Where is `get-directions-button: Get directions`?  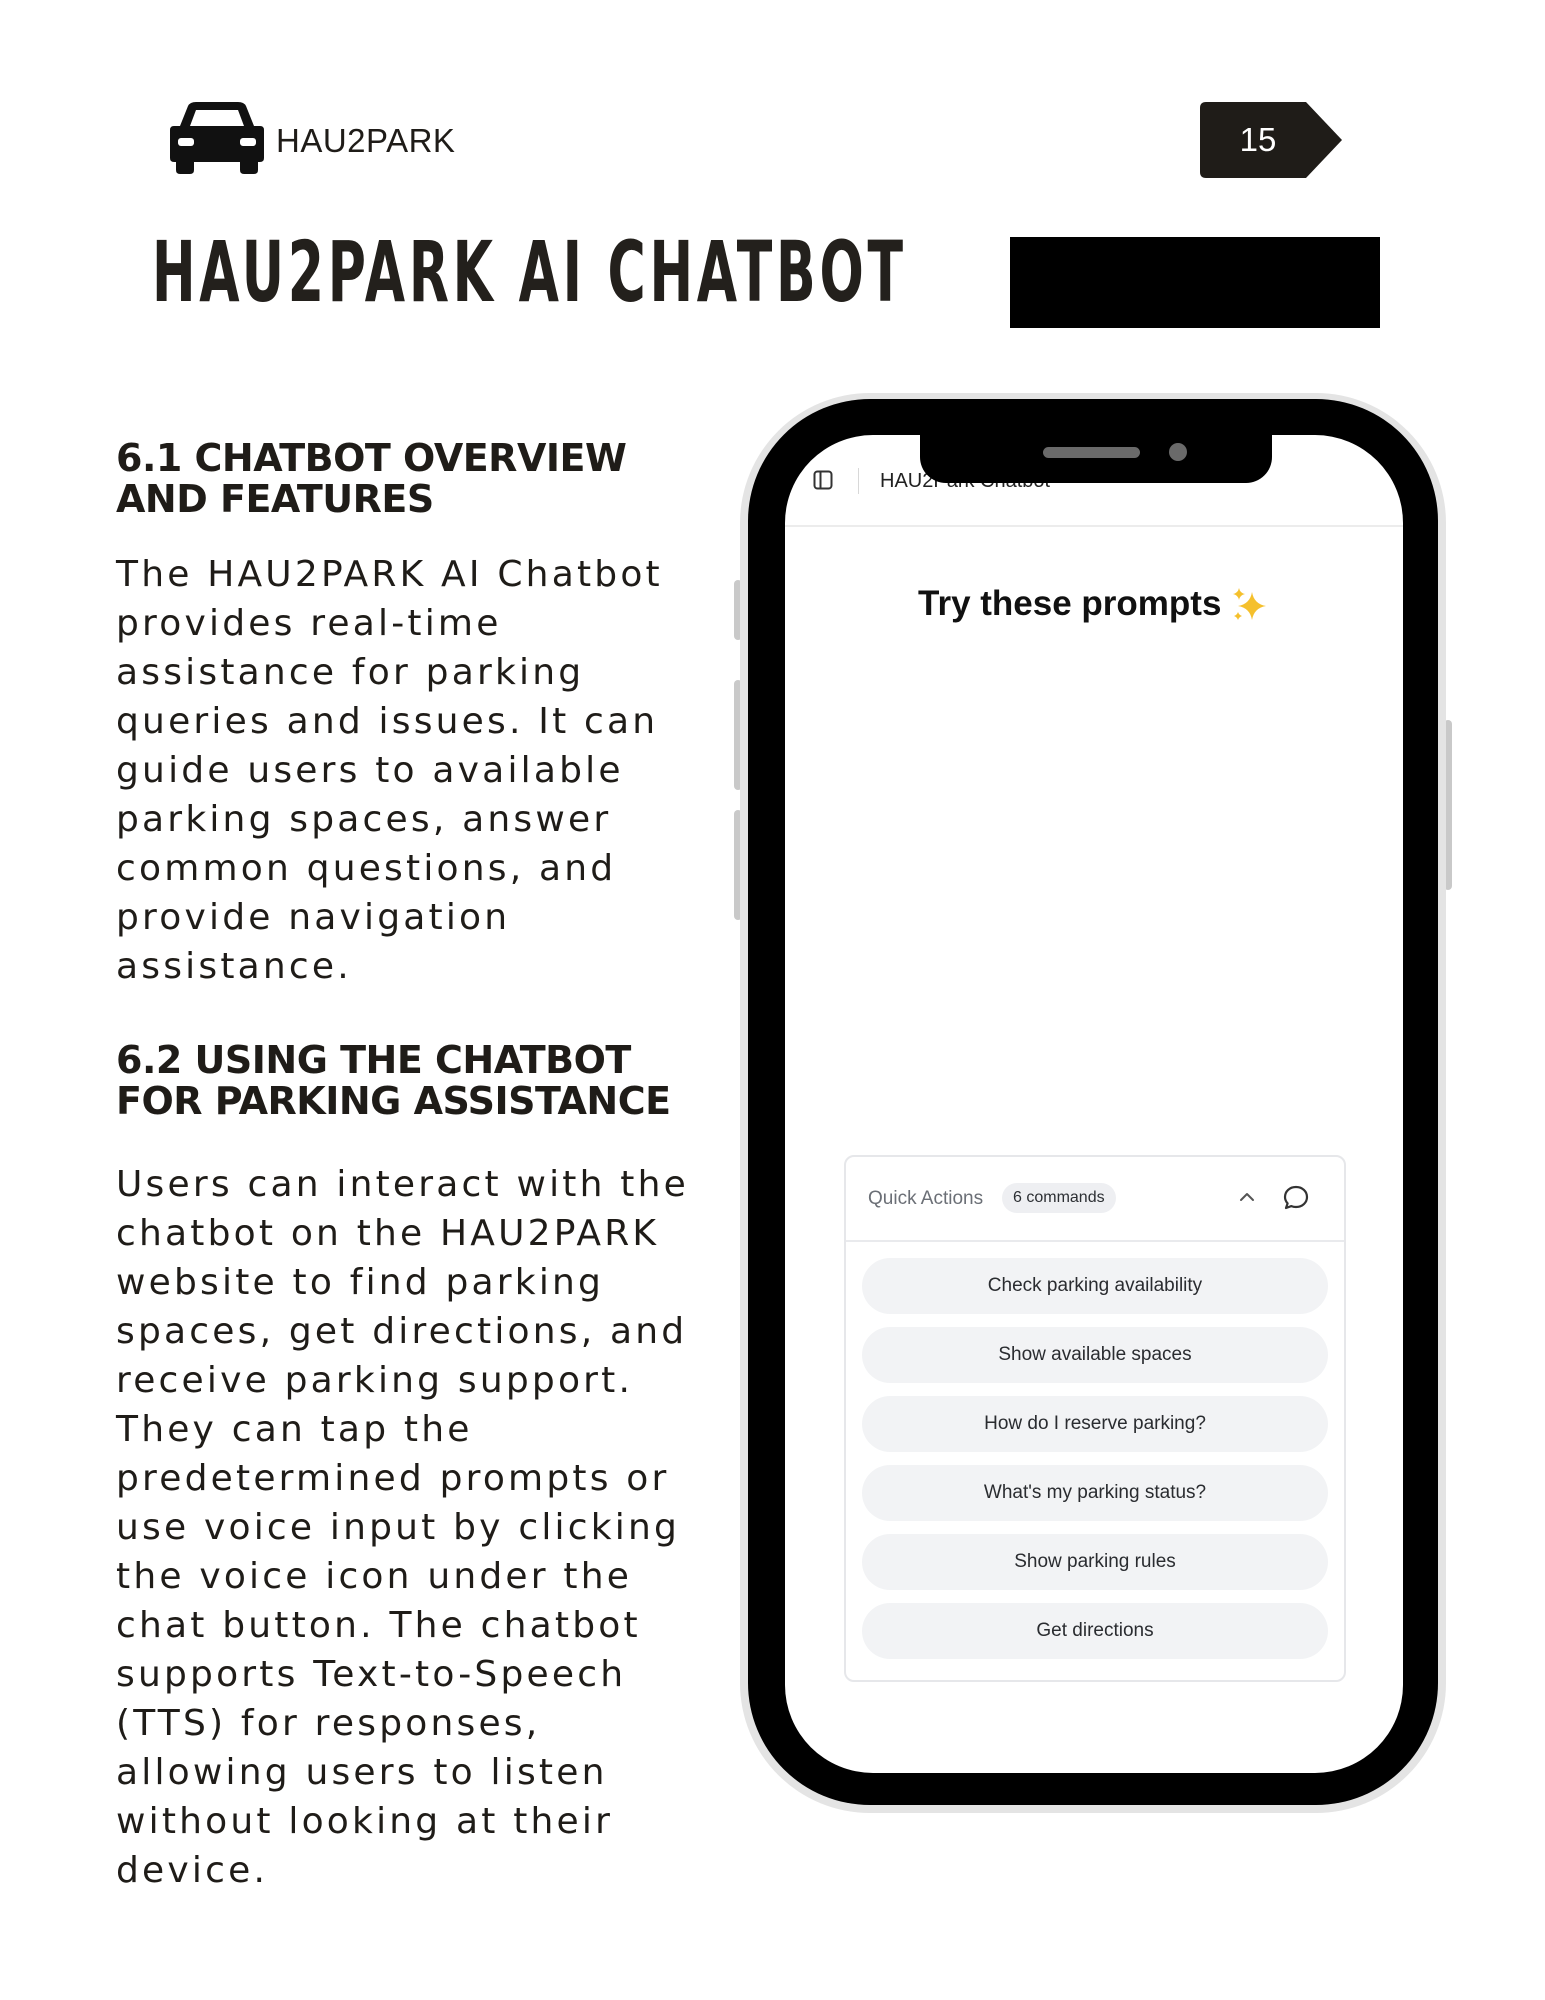
get-directions-button: Get directions is located at coordinates (1095, 1631).